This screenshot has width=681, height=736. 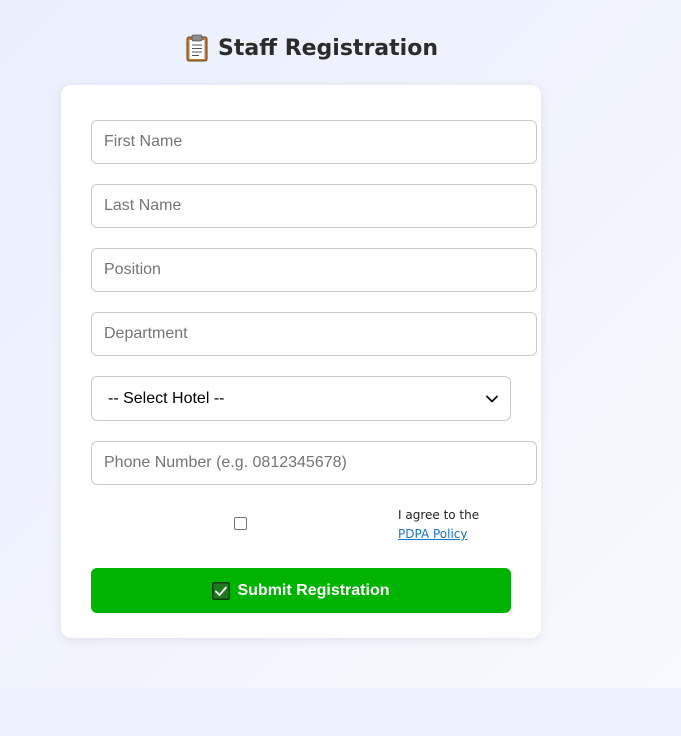 I want to click on page-title: Staff Registration, so click(x=312, y=48).